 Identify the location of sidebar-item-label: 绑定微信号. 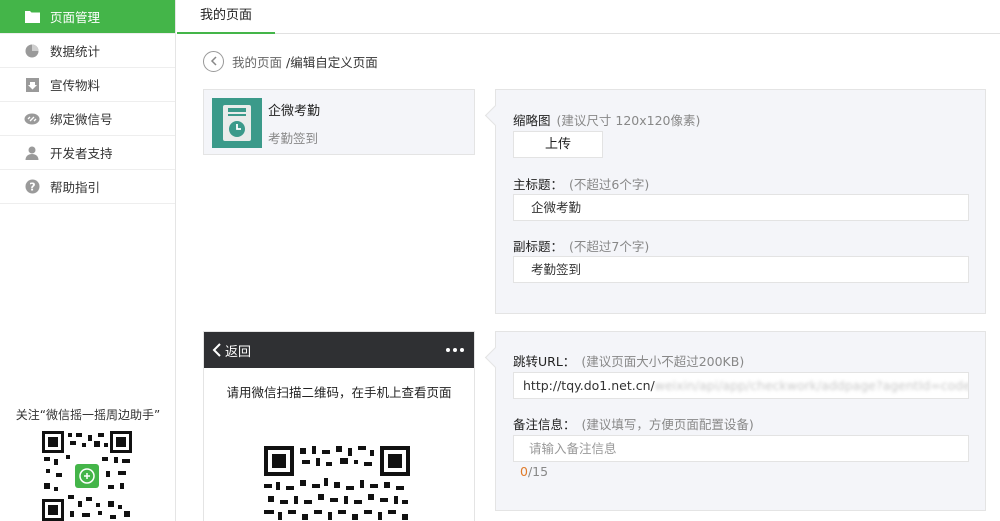
(81, 119).